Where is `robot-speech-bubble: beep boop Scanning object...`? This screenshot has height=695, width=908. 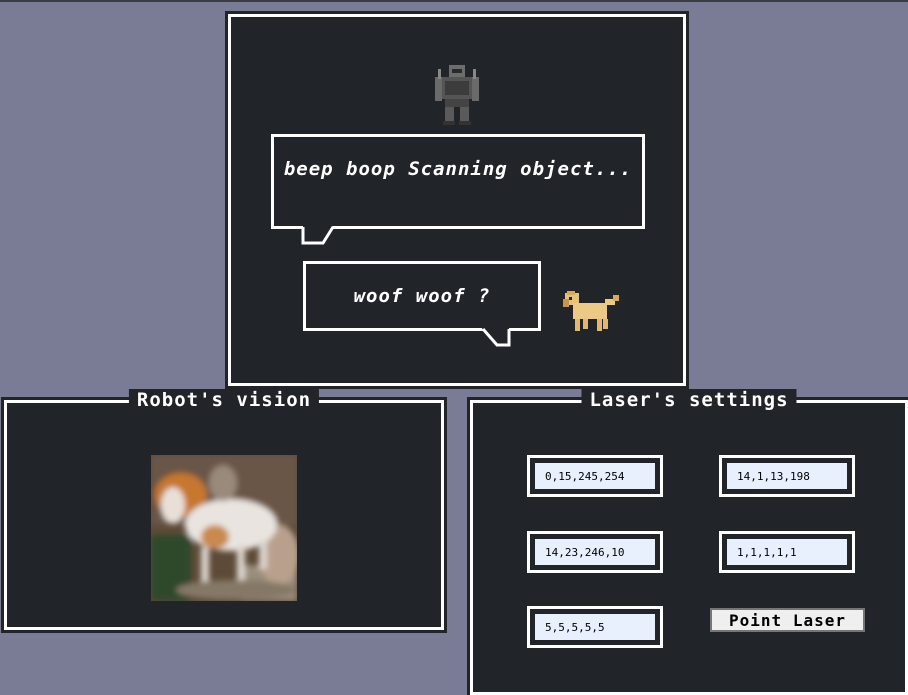 robot-speech-bubble: beep boop Scanning object... is located at coordinates (458, 181).